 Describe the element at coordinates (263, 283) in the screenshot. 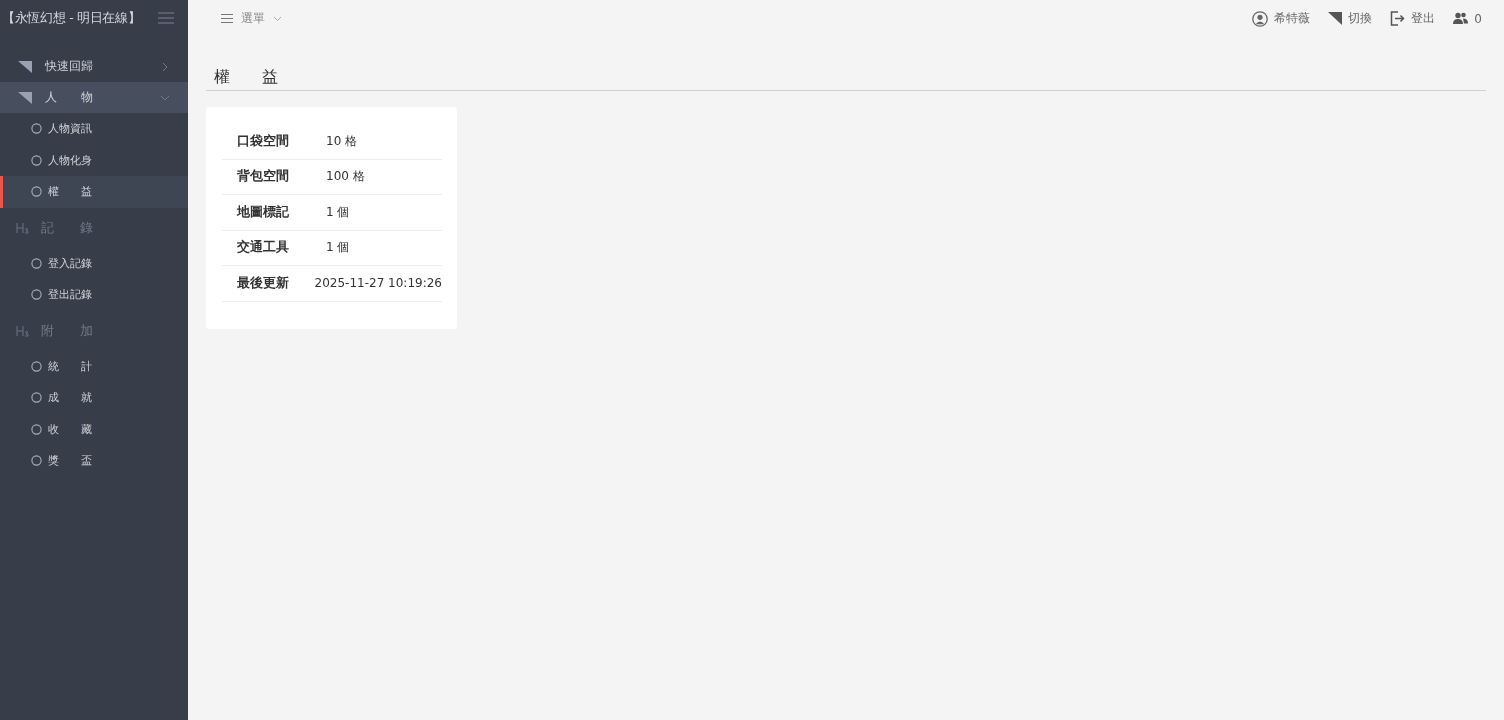

I see `field-label: 最後更新` at that location.